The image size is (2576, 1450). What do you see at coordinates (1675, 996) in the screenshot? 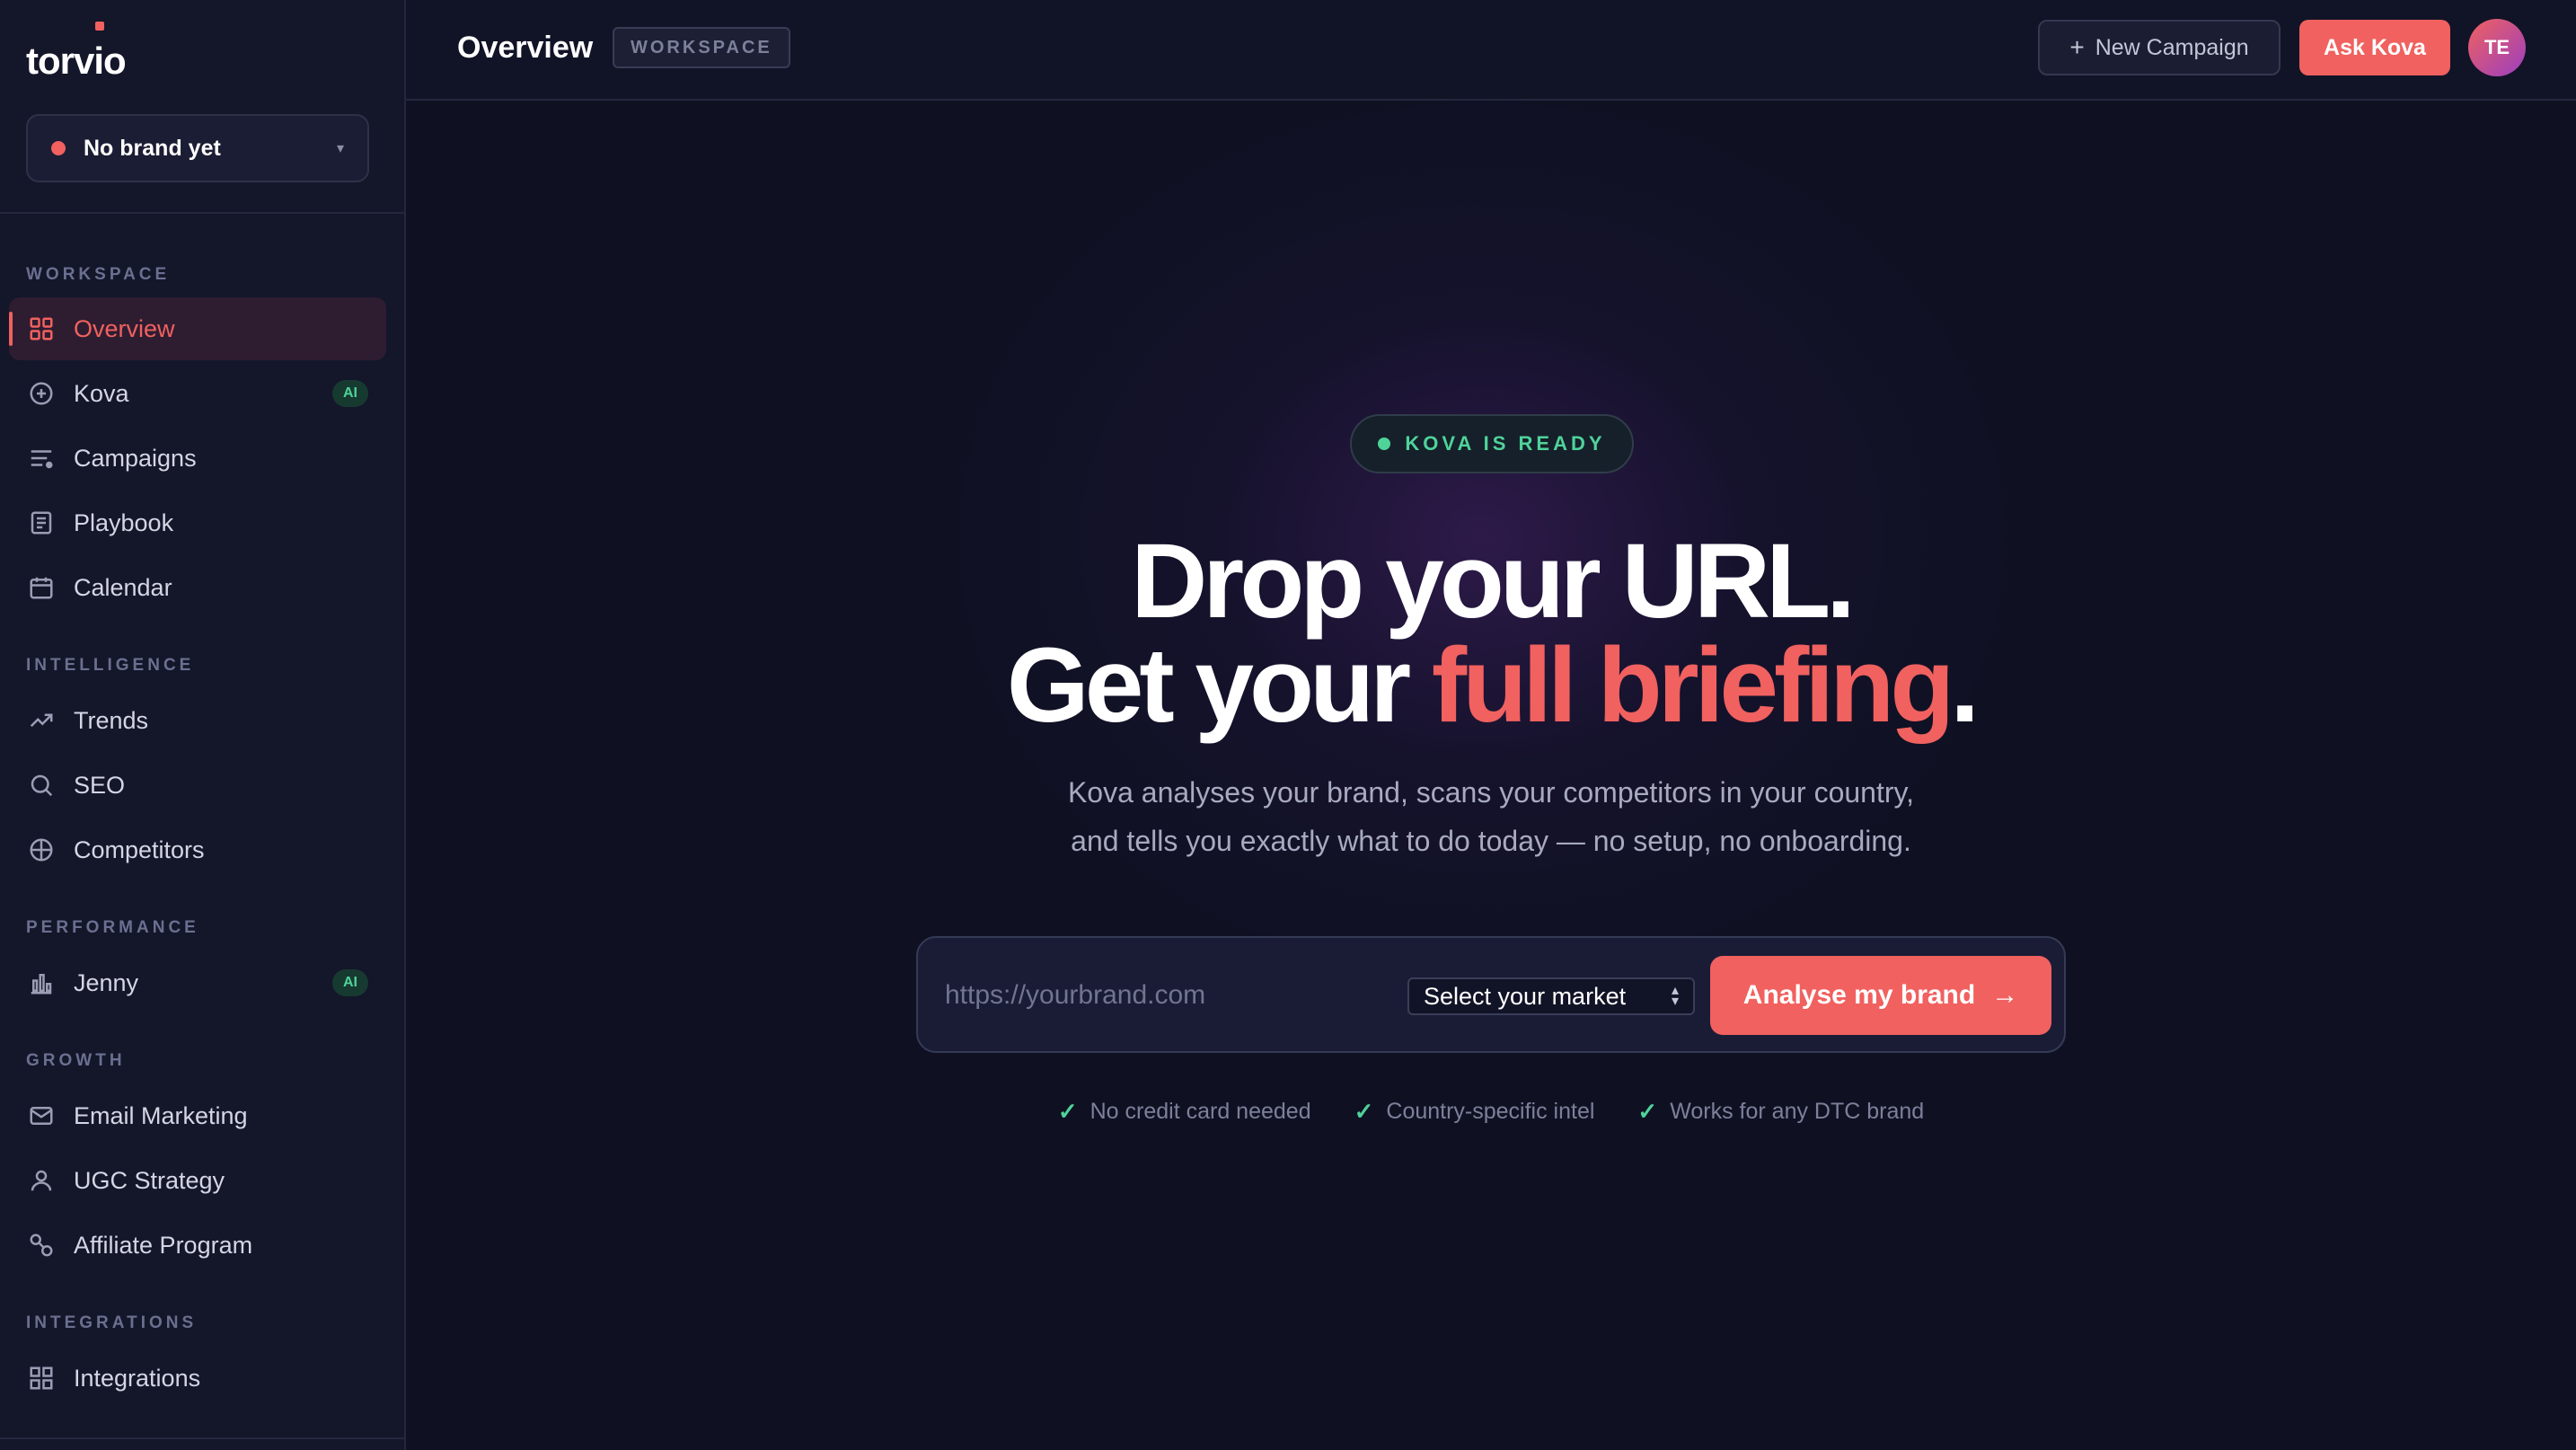
I see `select-arrows-icon: ▴ ▾` at bounding box center [1675, 996].